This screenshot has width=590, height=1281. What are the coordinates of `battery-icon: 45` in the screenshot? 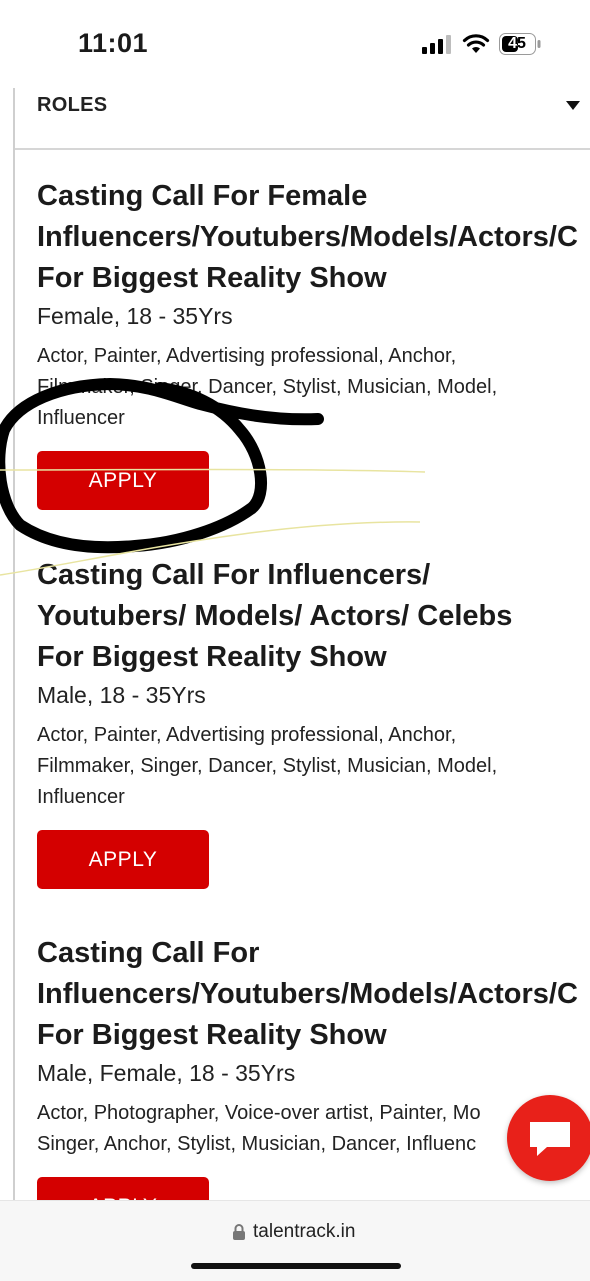 It's located at (520, 44).